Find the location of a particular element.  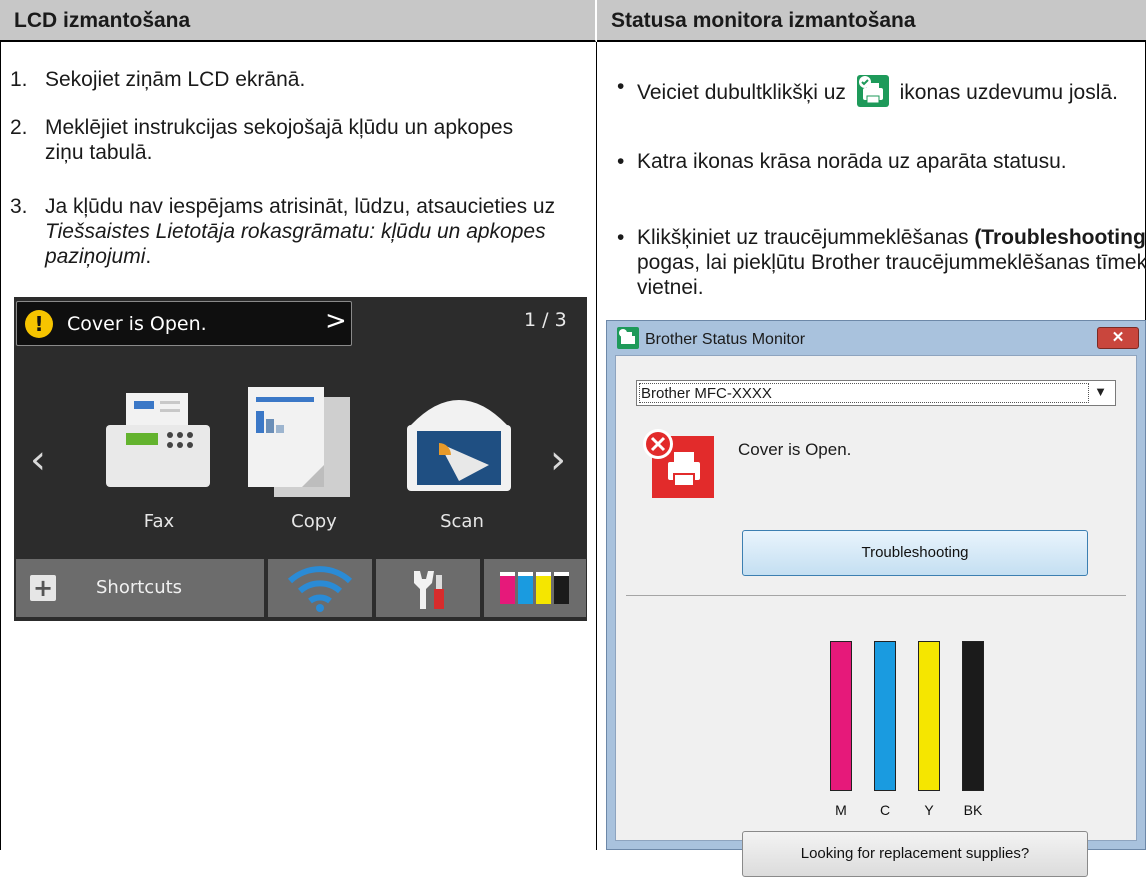

printer-select: Brother MFC-XXXX ▼ is located at coordinates (876, 393).